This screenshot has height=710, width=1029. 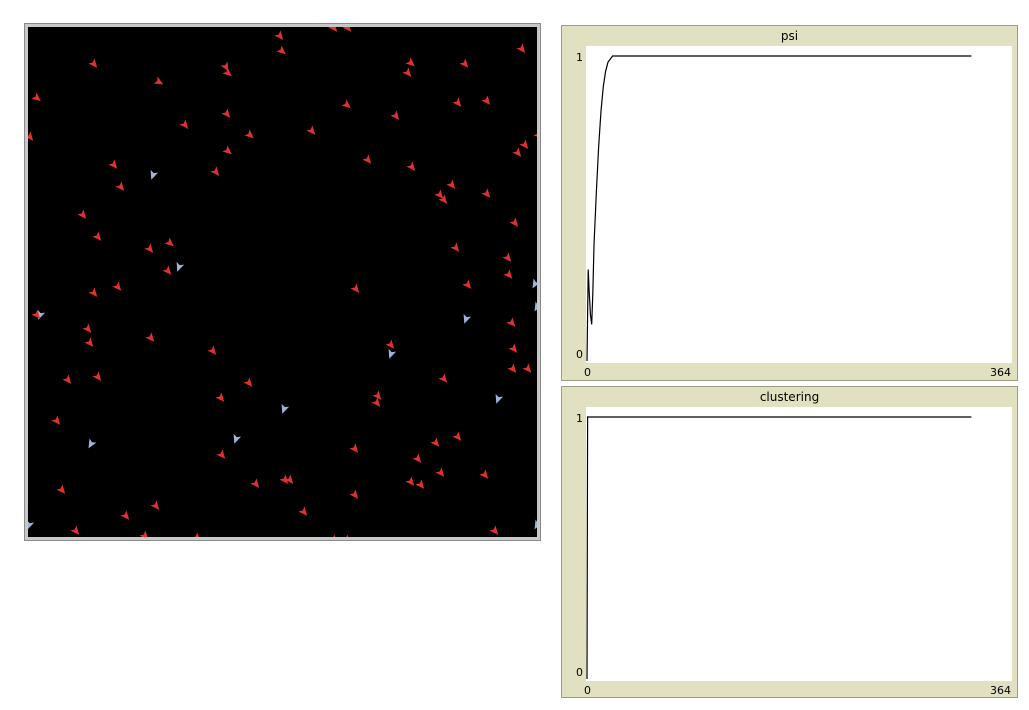 I want to click on plot-title: psi, so click(x=789, y=36).